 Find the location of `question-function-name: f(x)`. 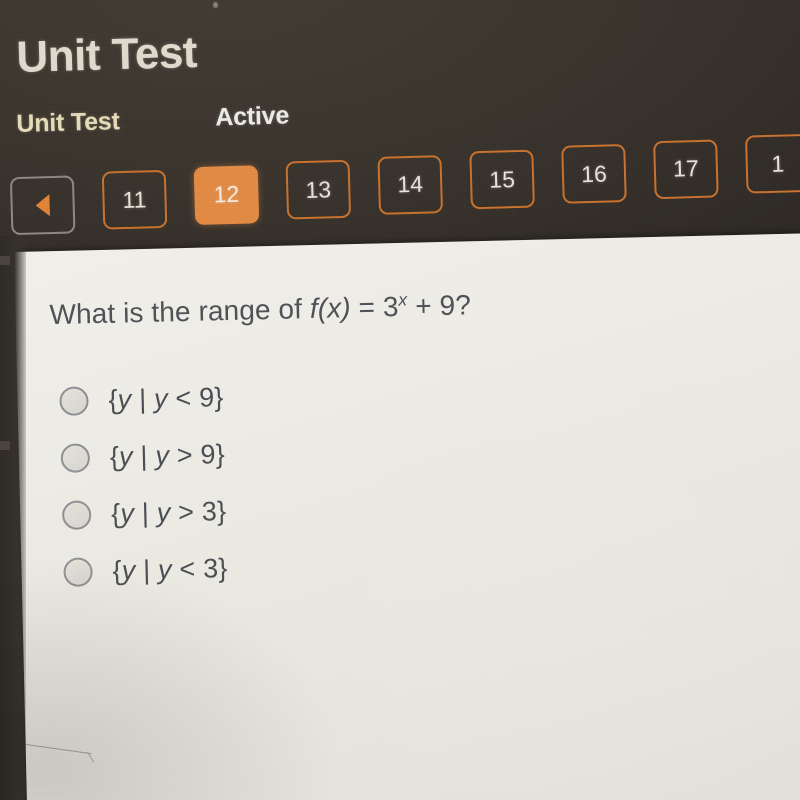

question-function-name: f(x) is located at coordinates (330, 308).